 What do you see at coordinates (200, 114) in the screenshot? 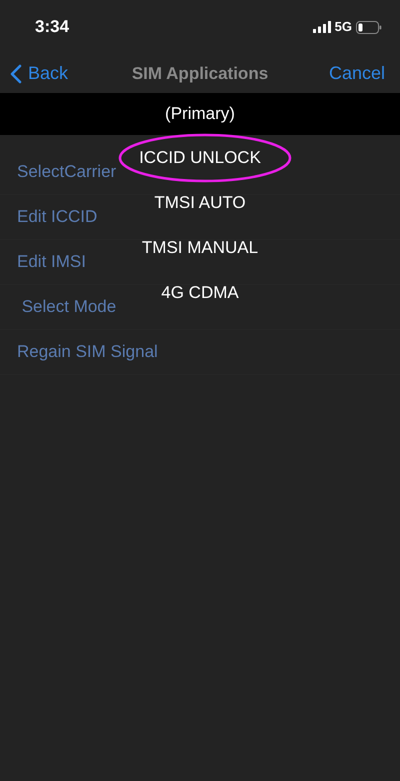
I see `menu-header: (Primary)` at bounding box center [200, 114].